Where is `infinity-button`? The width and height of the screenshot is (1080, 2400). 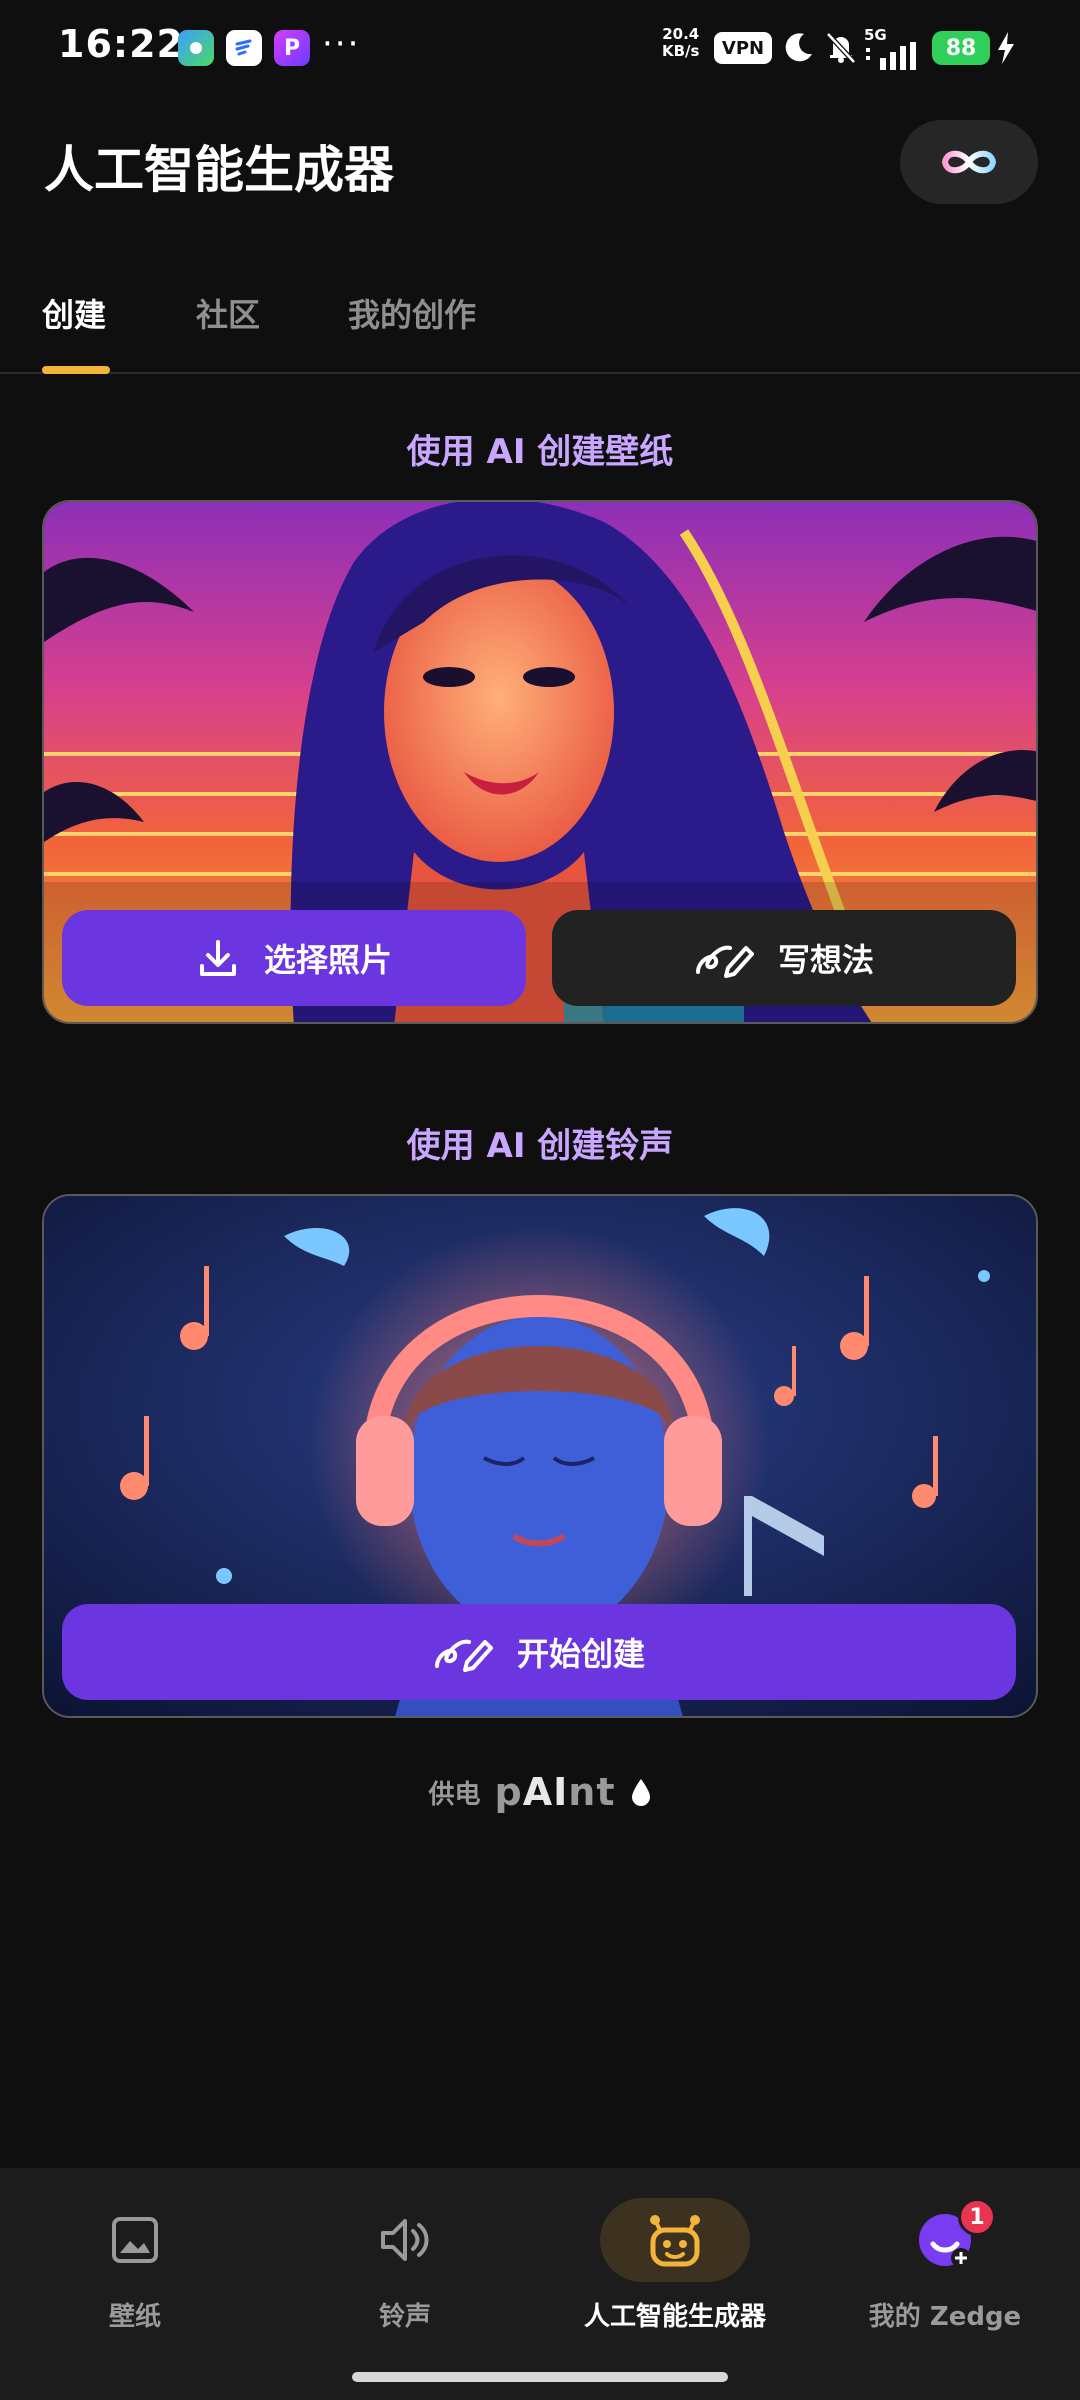 infinity-button is located at coordinates (969, 162).